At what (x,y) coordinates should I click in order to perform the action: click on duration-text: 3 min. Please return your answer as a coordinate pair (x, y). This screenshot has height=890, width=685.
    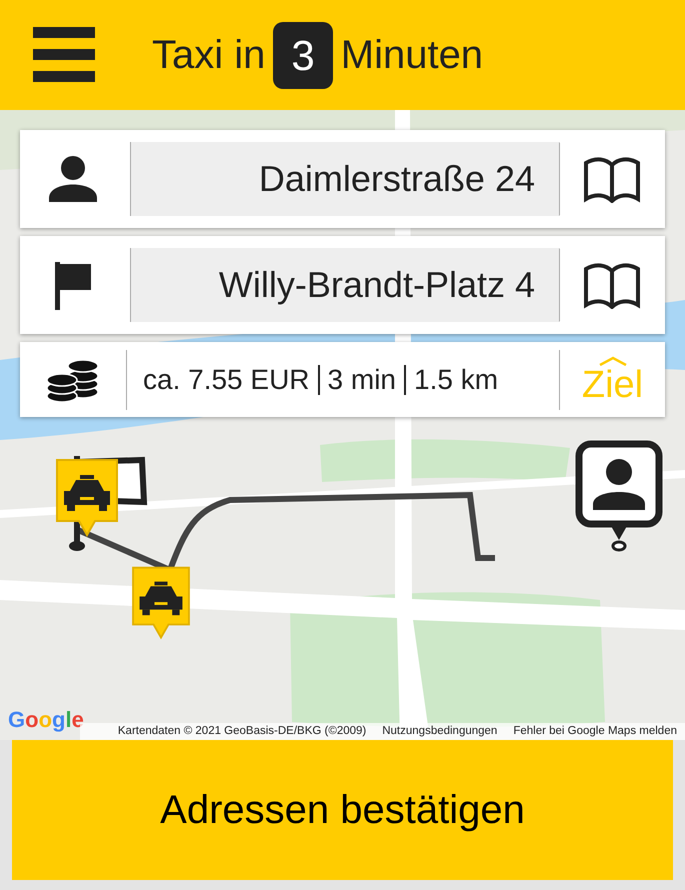
    Looking at the image, I should click on (362, 379).